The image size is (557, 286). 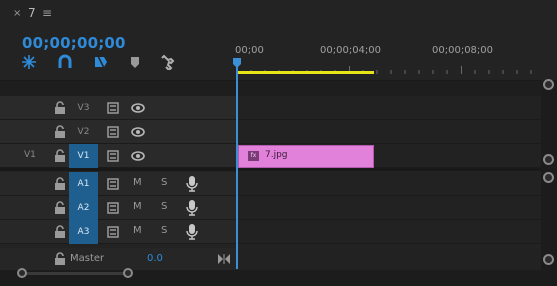 What do you see at coordinates (83, 108) in the screenshot?
I see `track-target-v3: V3` at bounding box center [83, 108].